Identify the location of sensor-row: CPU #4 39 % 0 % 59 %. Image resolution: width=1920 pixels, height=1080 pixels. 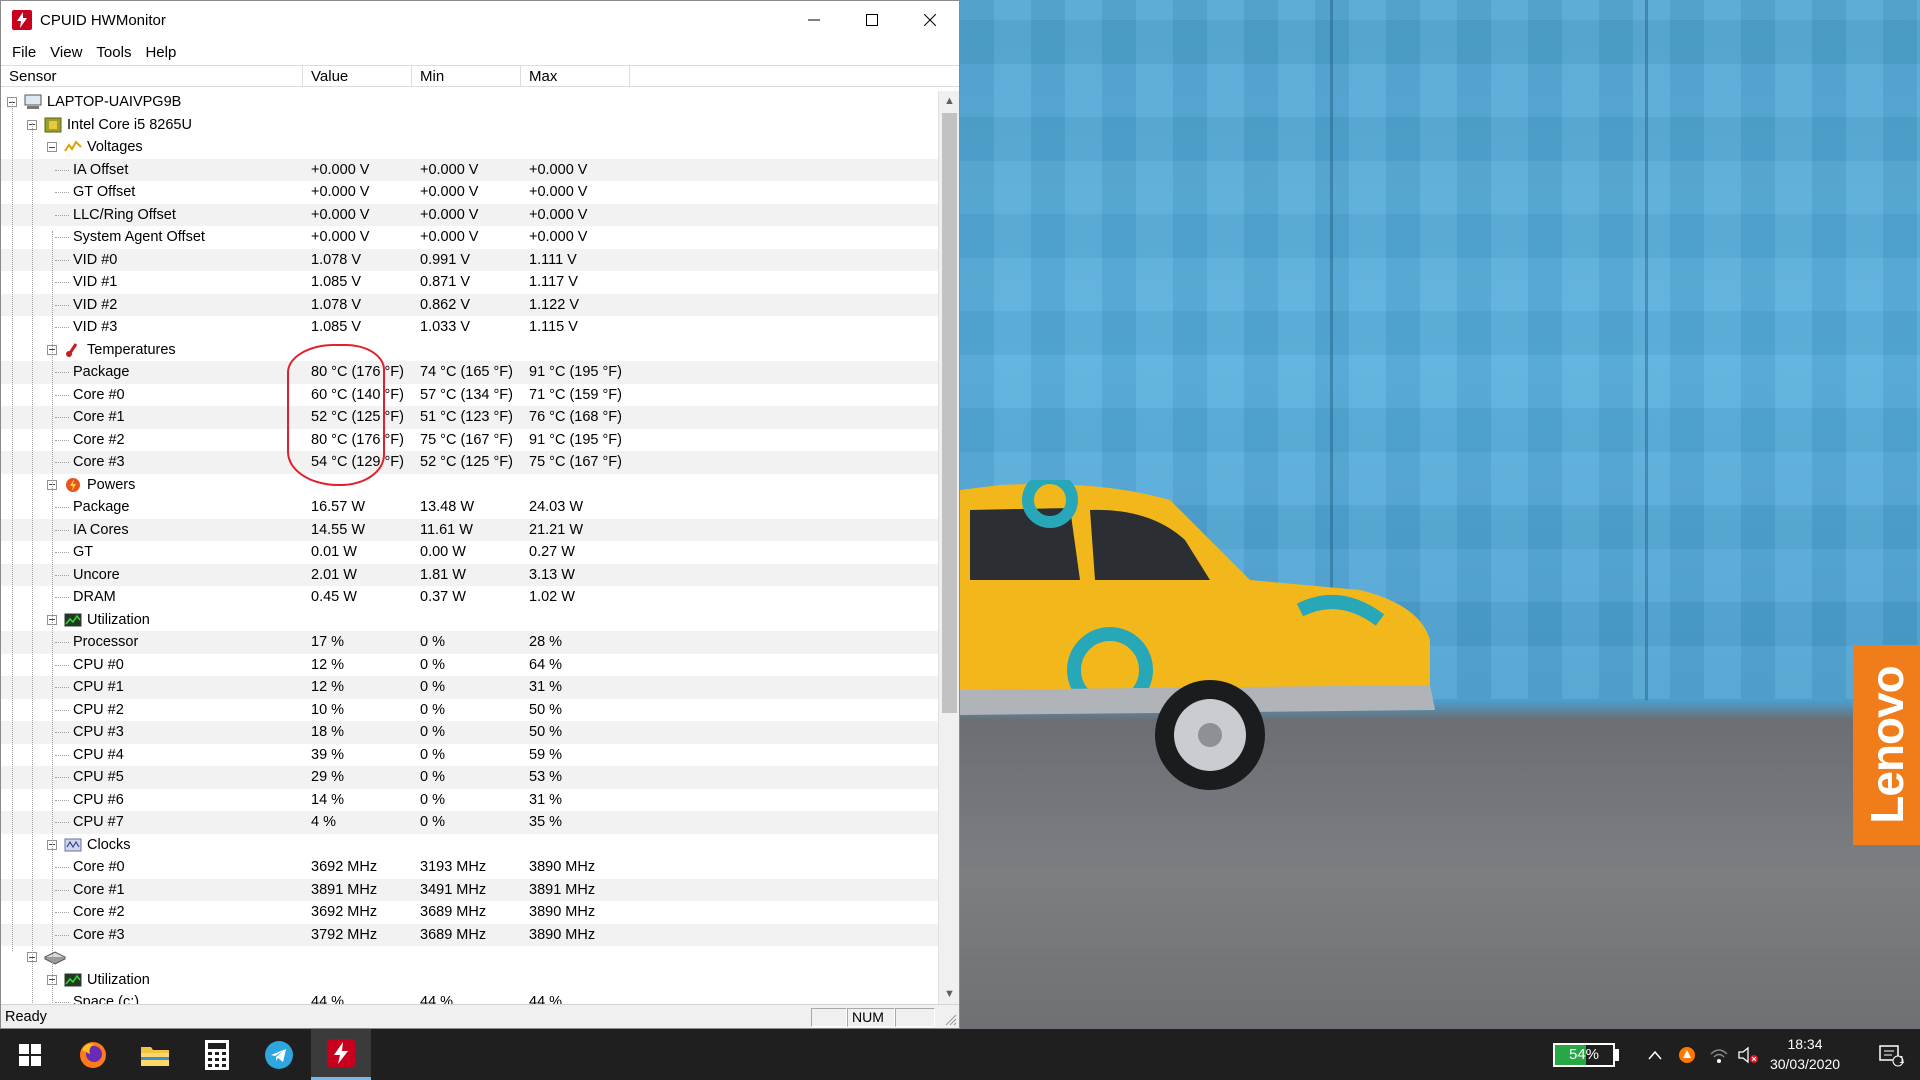
(469, 755).